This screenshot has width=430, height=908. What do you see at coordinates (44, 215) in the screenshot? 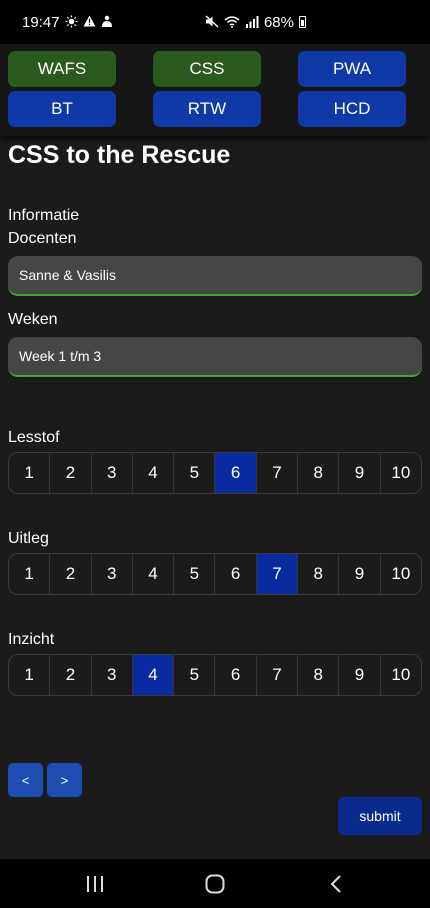
I see `info-heading: Informatie` at bounding box center [44, 215].